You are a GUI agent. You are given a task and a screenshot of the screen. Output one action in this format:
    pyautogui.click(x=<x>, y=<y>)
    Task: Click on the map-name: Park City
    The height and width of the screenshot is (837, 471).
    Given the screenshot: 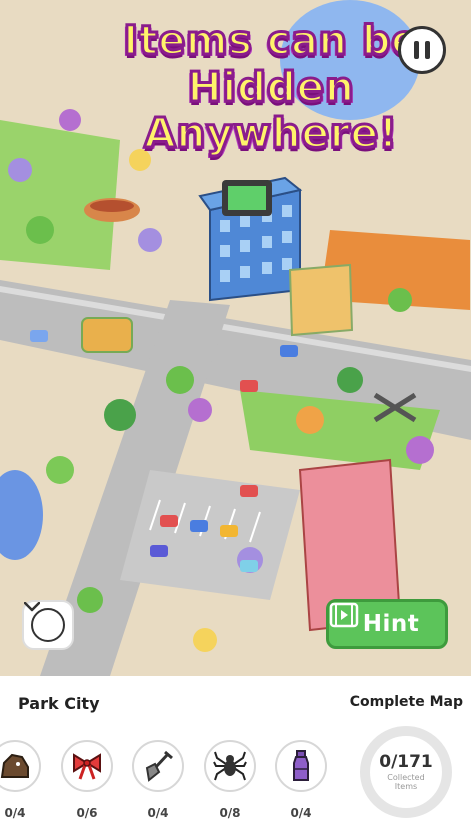 What is the action you would take?
    pyautogui.click(x=59, y=703)
    